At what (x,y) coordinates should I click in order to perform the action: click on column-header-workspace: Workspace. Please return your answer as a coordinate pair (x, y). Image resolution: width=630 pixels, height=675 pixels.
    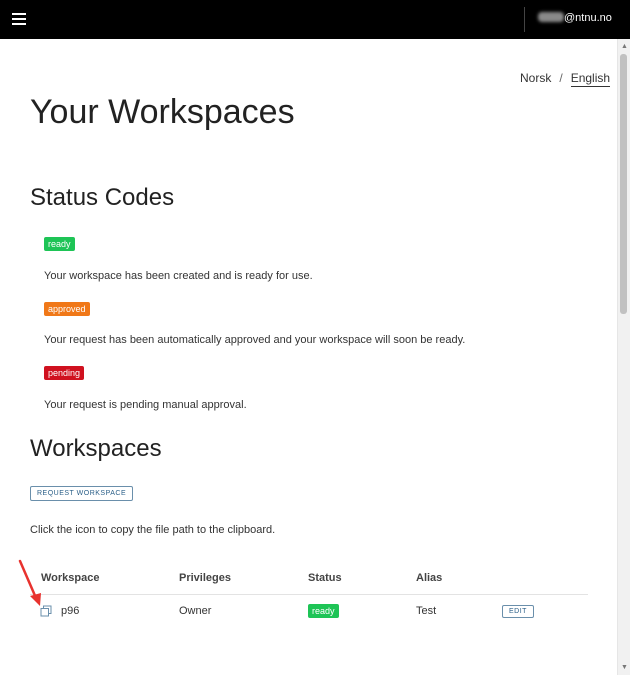
    Looking at the image, I should click on (70, 578).